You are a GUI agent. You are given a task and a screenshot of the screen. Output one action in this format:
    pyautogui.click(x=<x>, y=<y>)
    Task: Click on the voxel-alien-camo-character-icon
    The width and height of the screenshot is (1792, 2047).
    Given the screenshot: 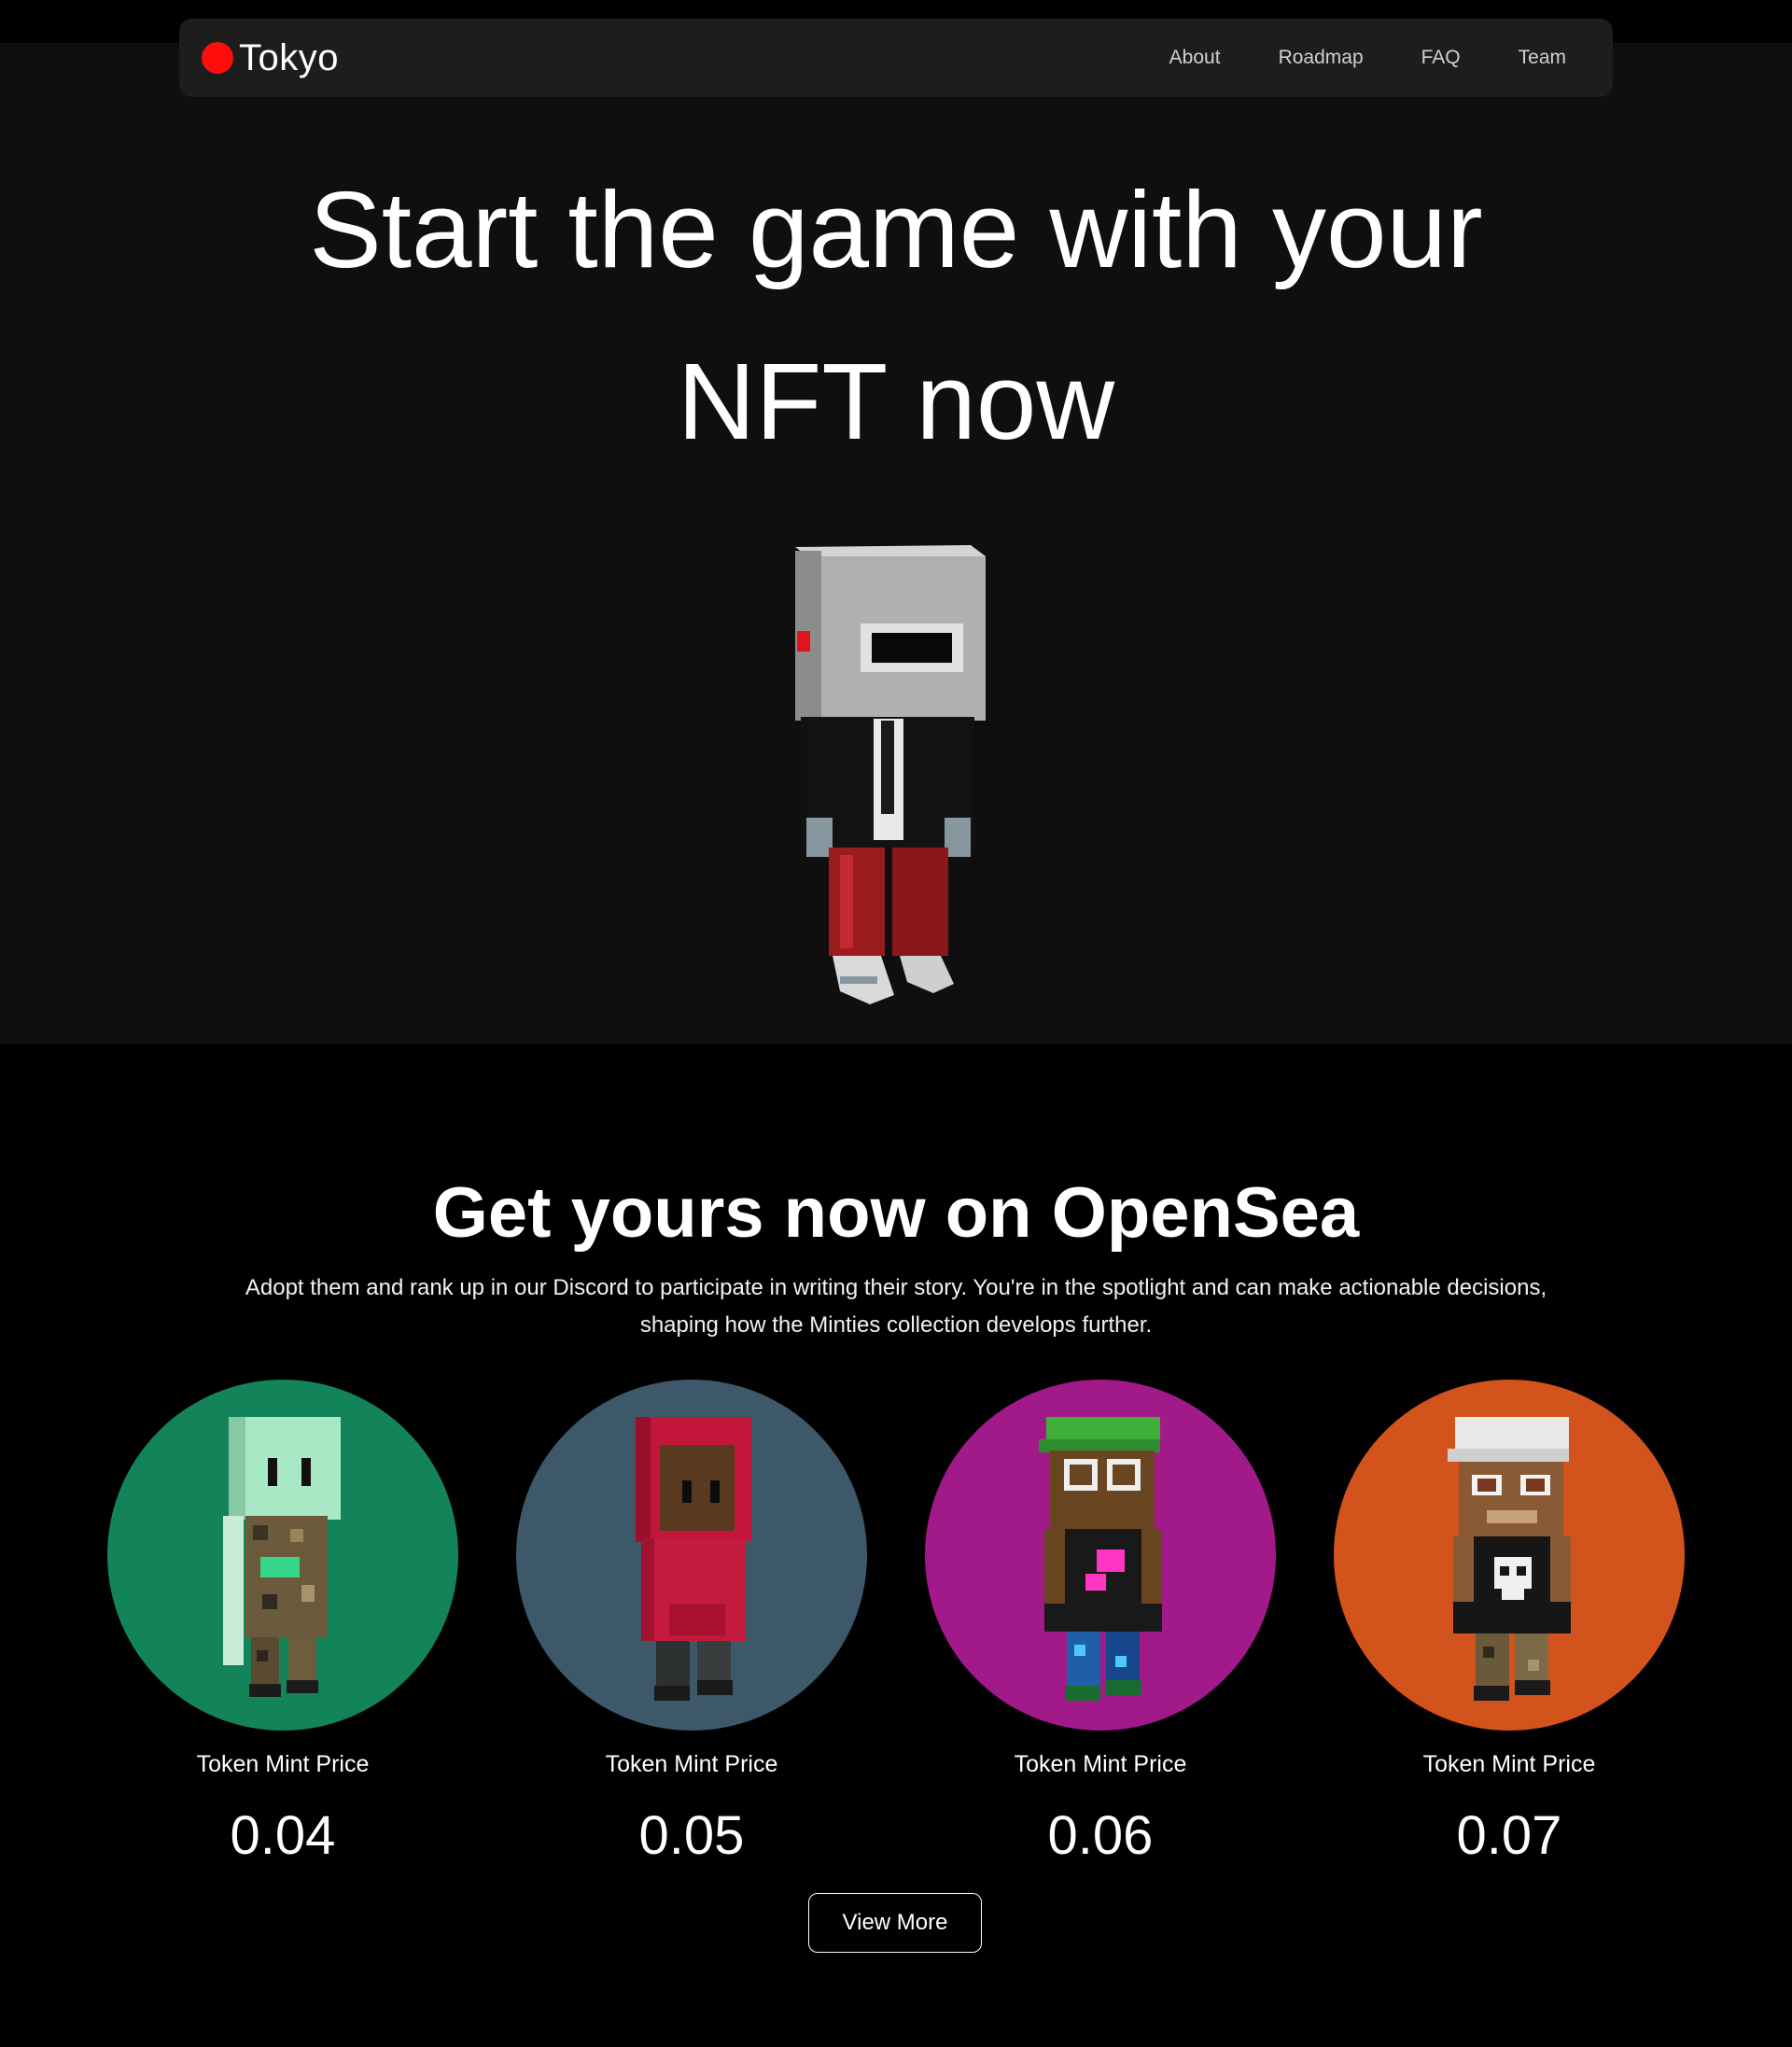 What is the action you would take?
    pyautogui.click(x=282, y=1557)
    